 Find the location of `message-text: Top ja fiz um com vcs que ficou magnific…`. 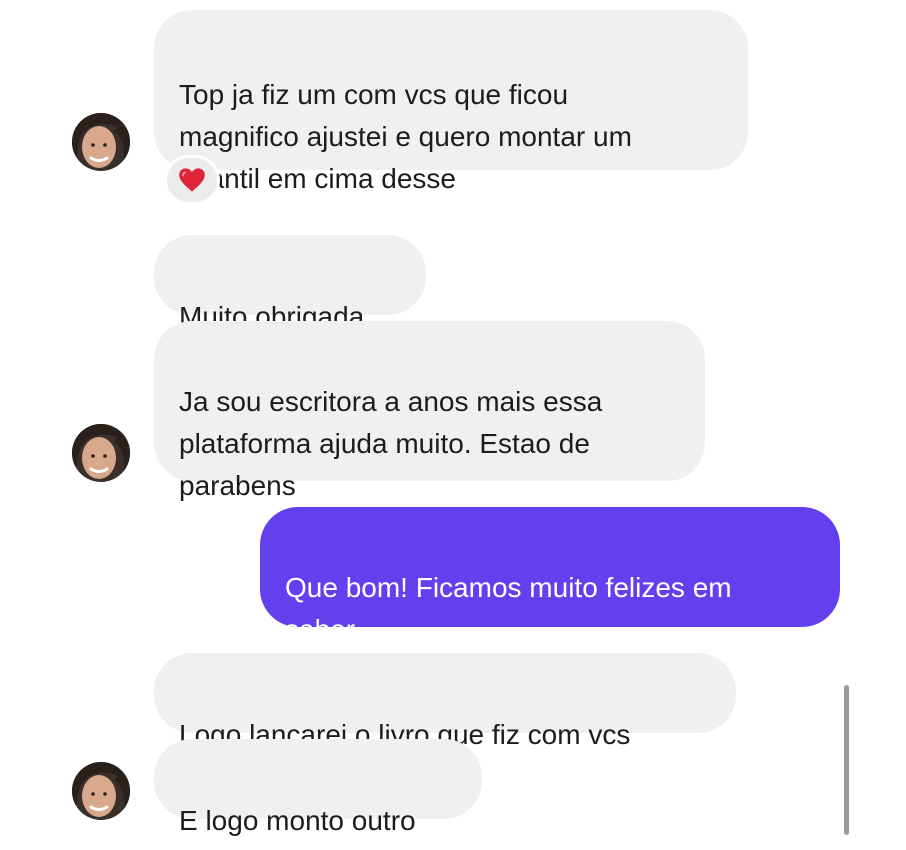

message-text: Top ja fiz um com vcs que ficou magnific… is located at coordinates (405, 136).